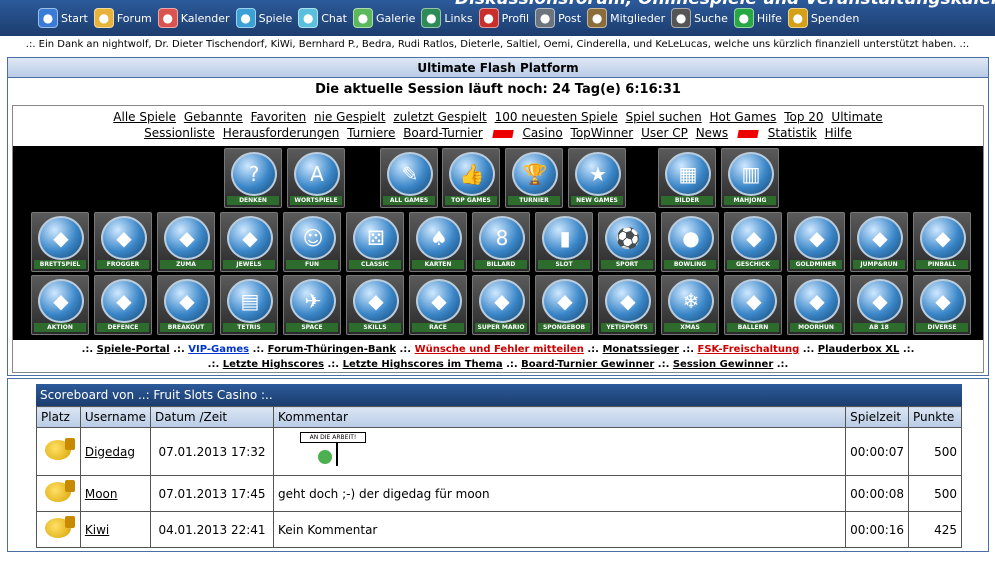 This screenshot has height=562, width=995. I want to click on nav-item-galerie: ● Galerie, so click(383, 18).